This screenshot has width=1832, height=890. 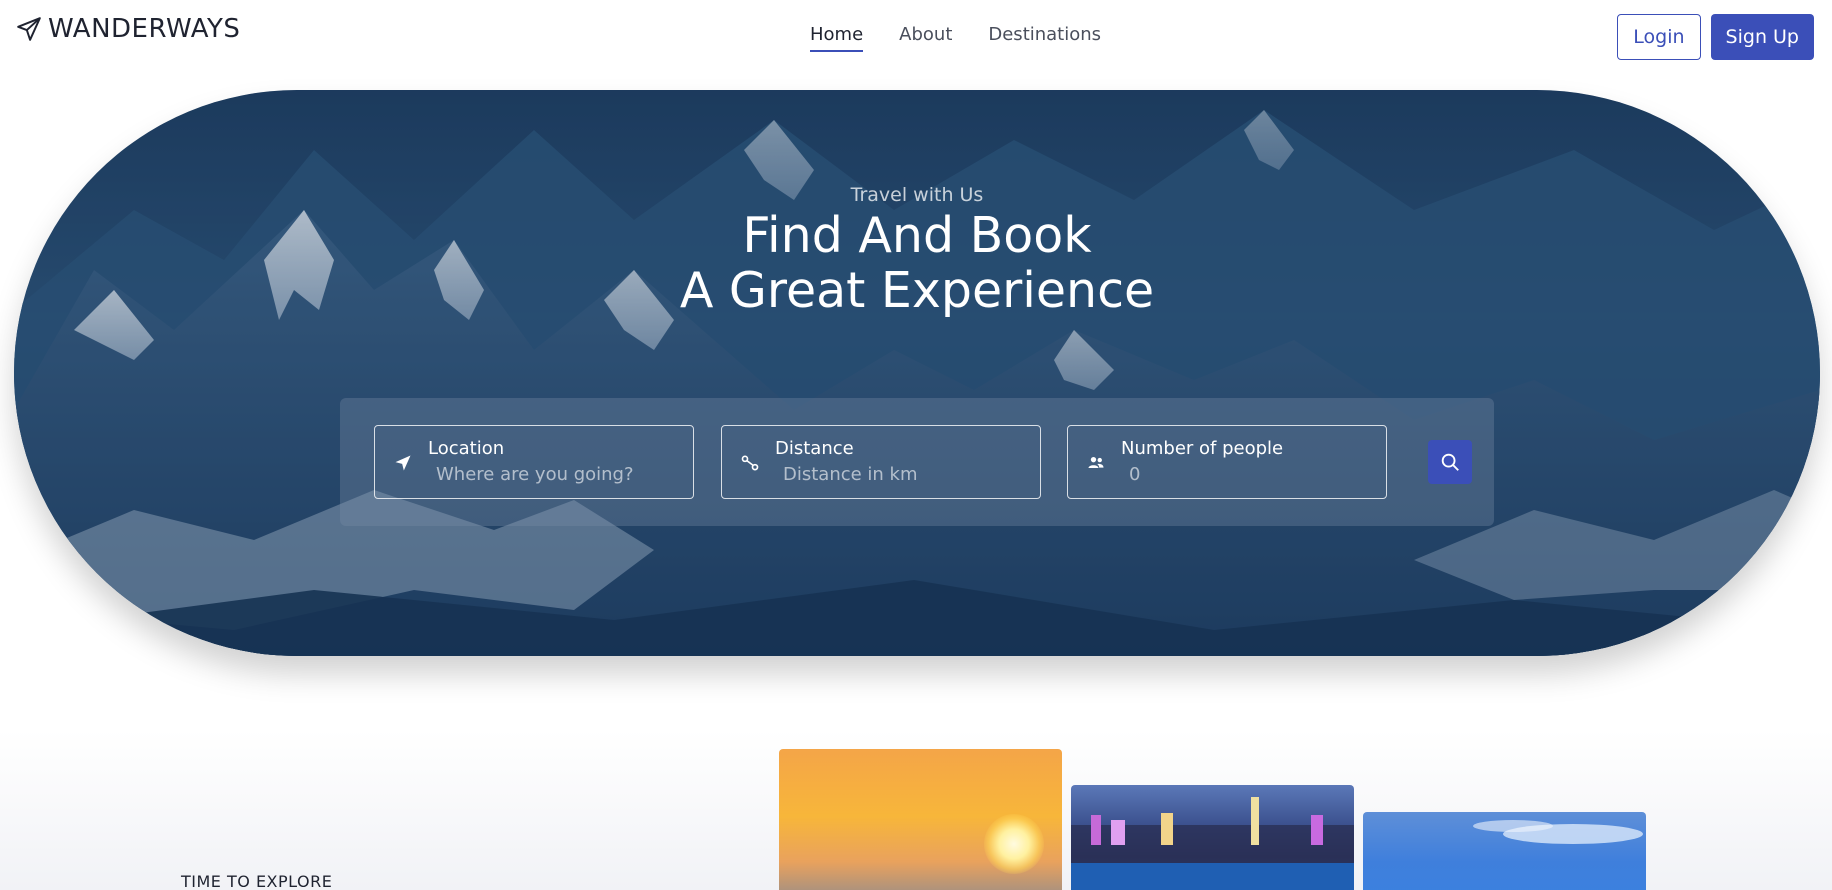 I want to click on destination-card-sunset, so click(x=920, y=819).